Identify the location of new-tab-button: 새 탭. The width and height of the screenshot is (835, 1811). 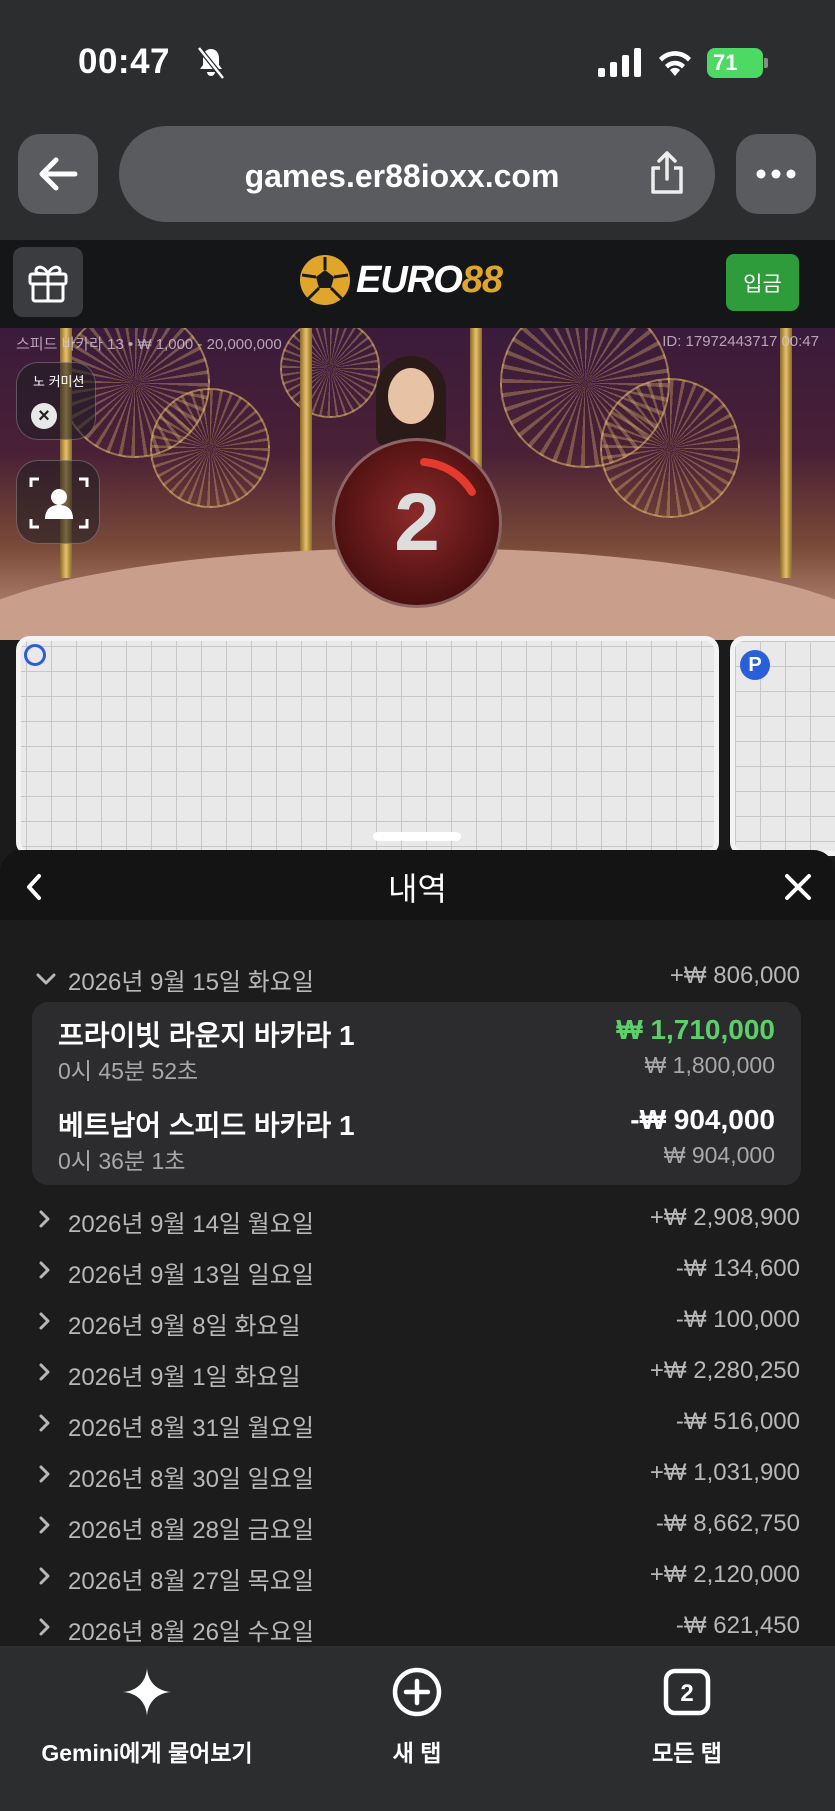
(417, 1721).